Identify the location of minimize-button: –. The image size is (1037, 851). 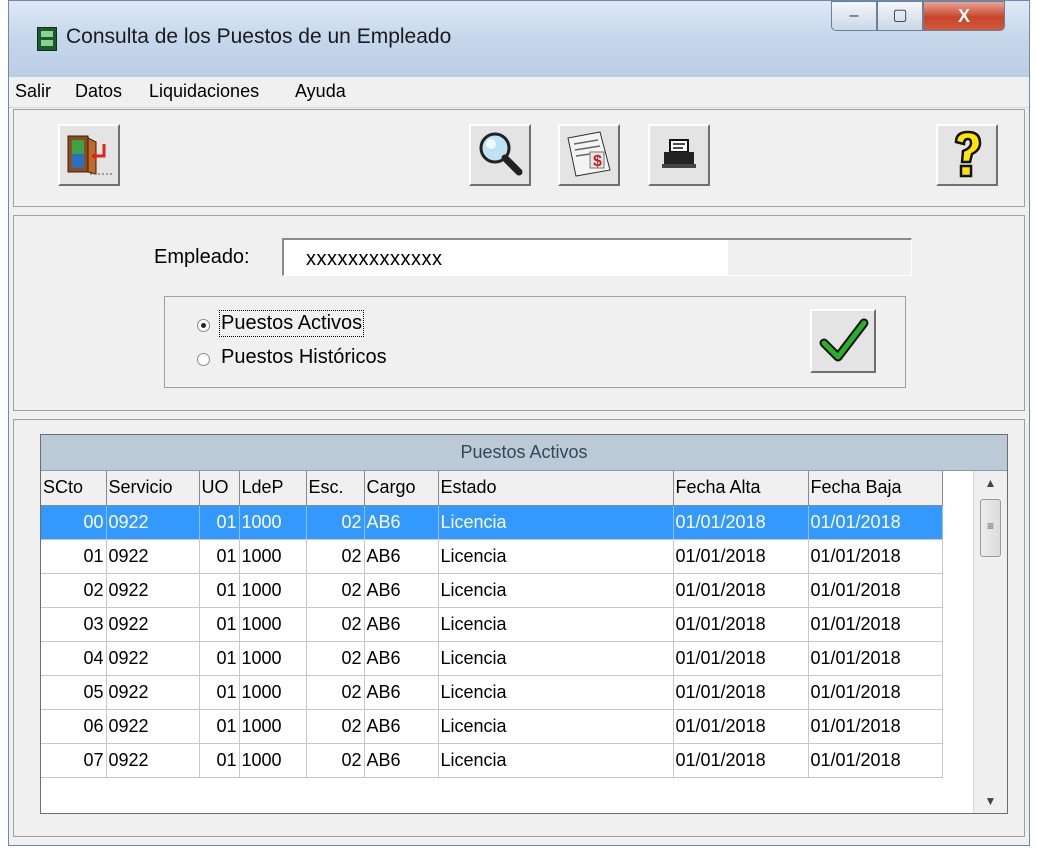
(854, 16).